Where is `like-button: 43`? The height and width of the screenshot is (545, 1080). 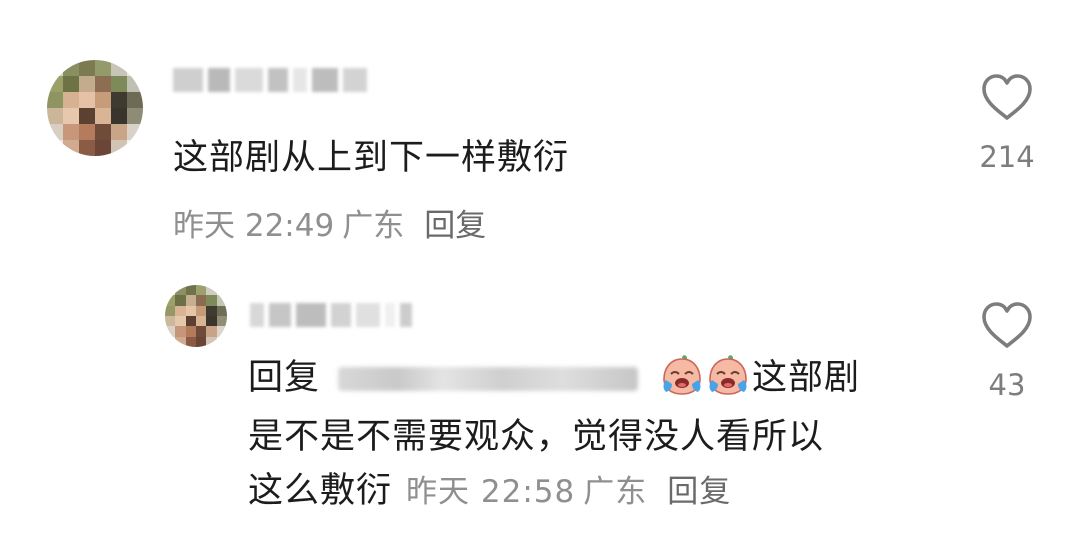 like-button: 43 is located at coordinates (1007, 351).